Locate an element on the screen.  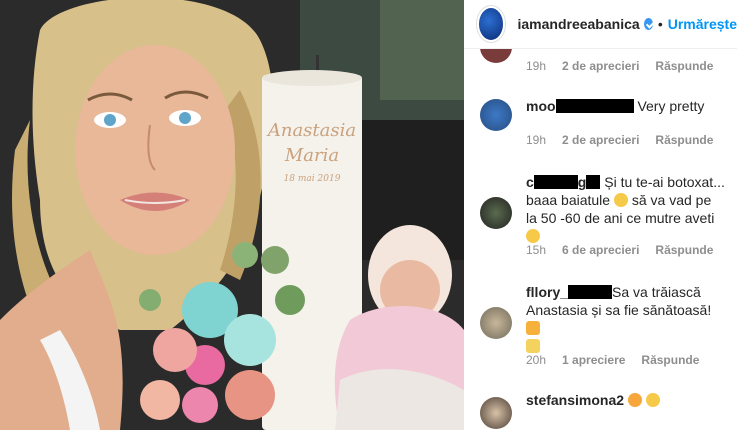
commenter-username: stefansimona2 is located at coordinates (575, 400).